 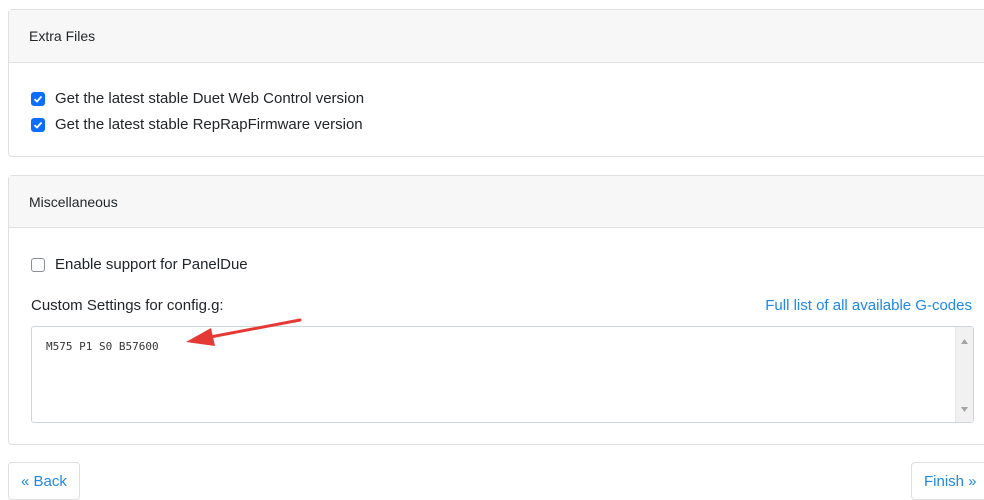 I want to click on paneldue-checkbox-row: Enable support for PanelDue, so click(x=139, y=264).